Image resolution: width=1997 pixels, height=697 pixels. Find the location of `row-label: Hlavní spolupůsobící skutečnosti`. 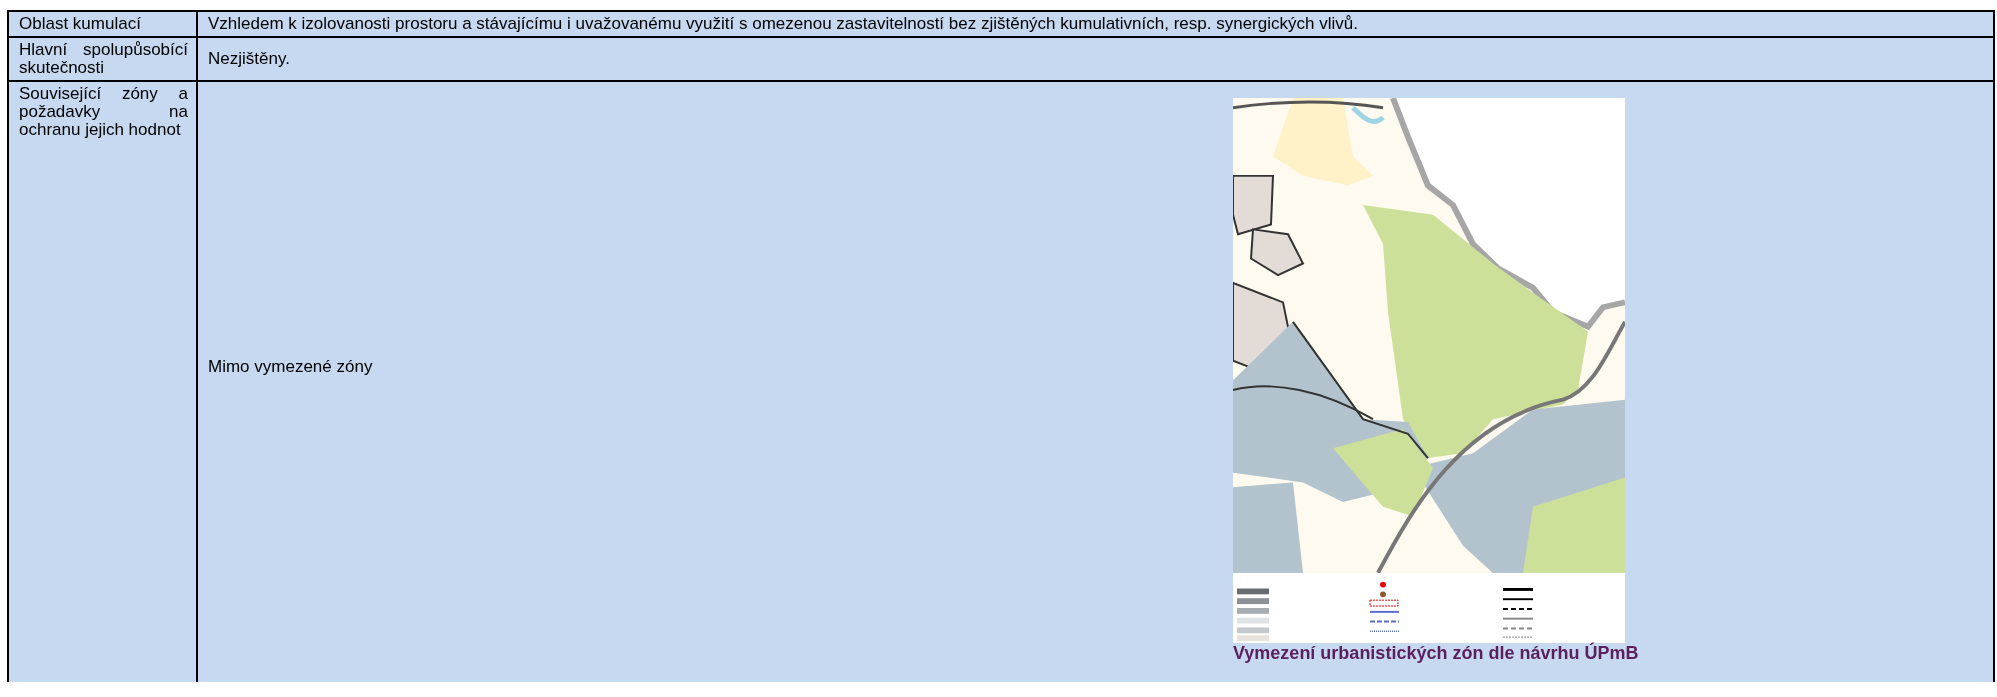

row-label: Hlavní spolupůsobící skutečnosti is located at coordinates (103, 59).